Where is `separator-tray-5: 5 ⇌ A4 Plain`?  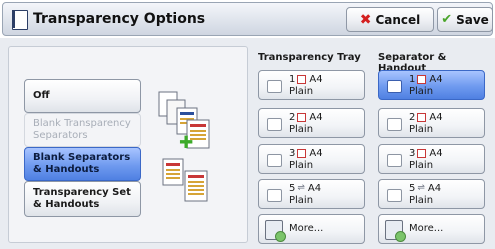
separator-tray-5: 5 ⇌ A4 Plain is located at coordinates (431, 194).